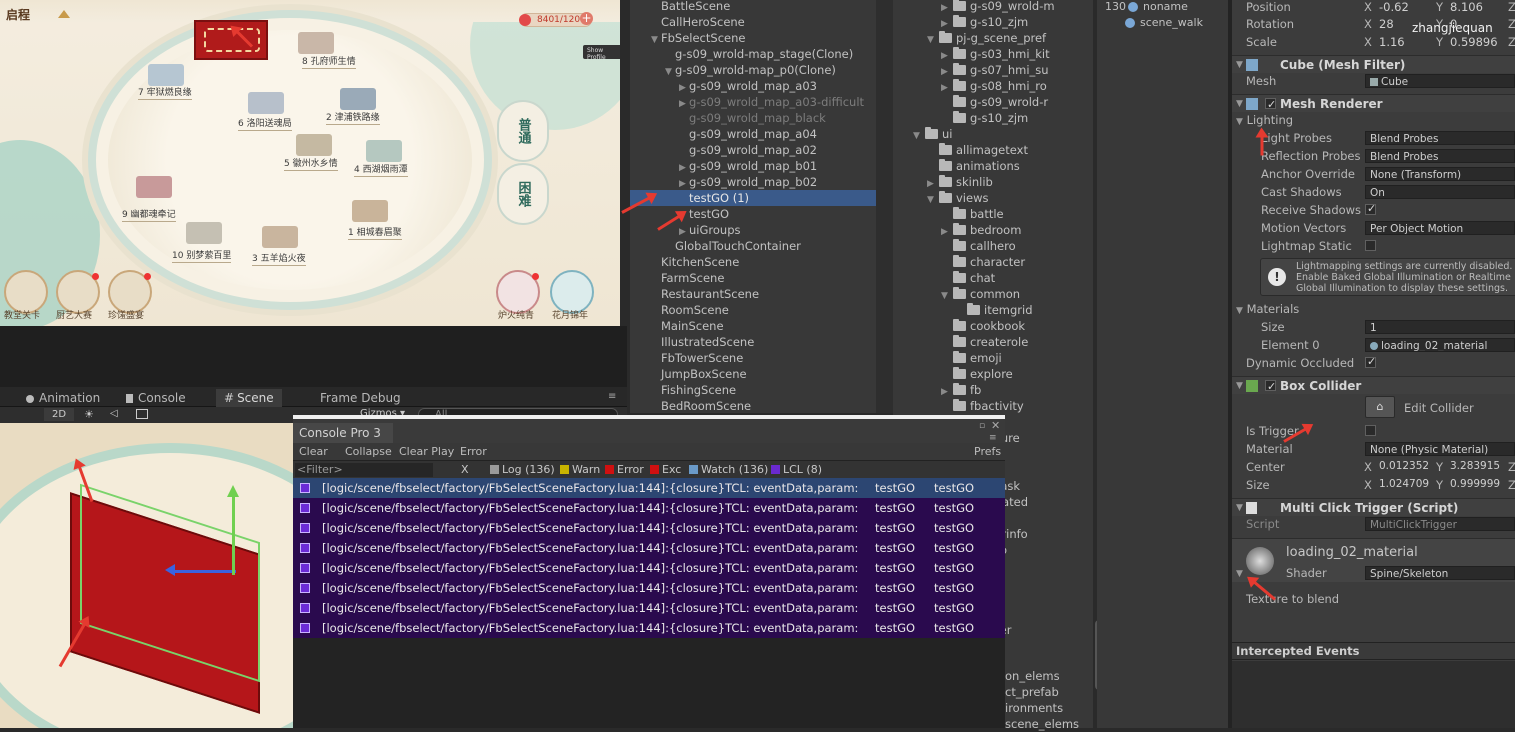  What do you see at coordinates (1440, 327) in the screenshot?
I see `materials-size-field: 1` at bounding box center [1440, 327].